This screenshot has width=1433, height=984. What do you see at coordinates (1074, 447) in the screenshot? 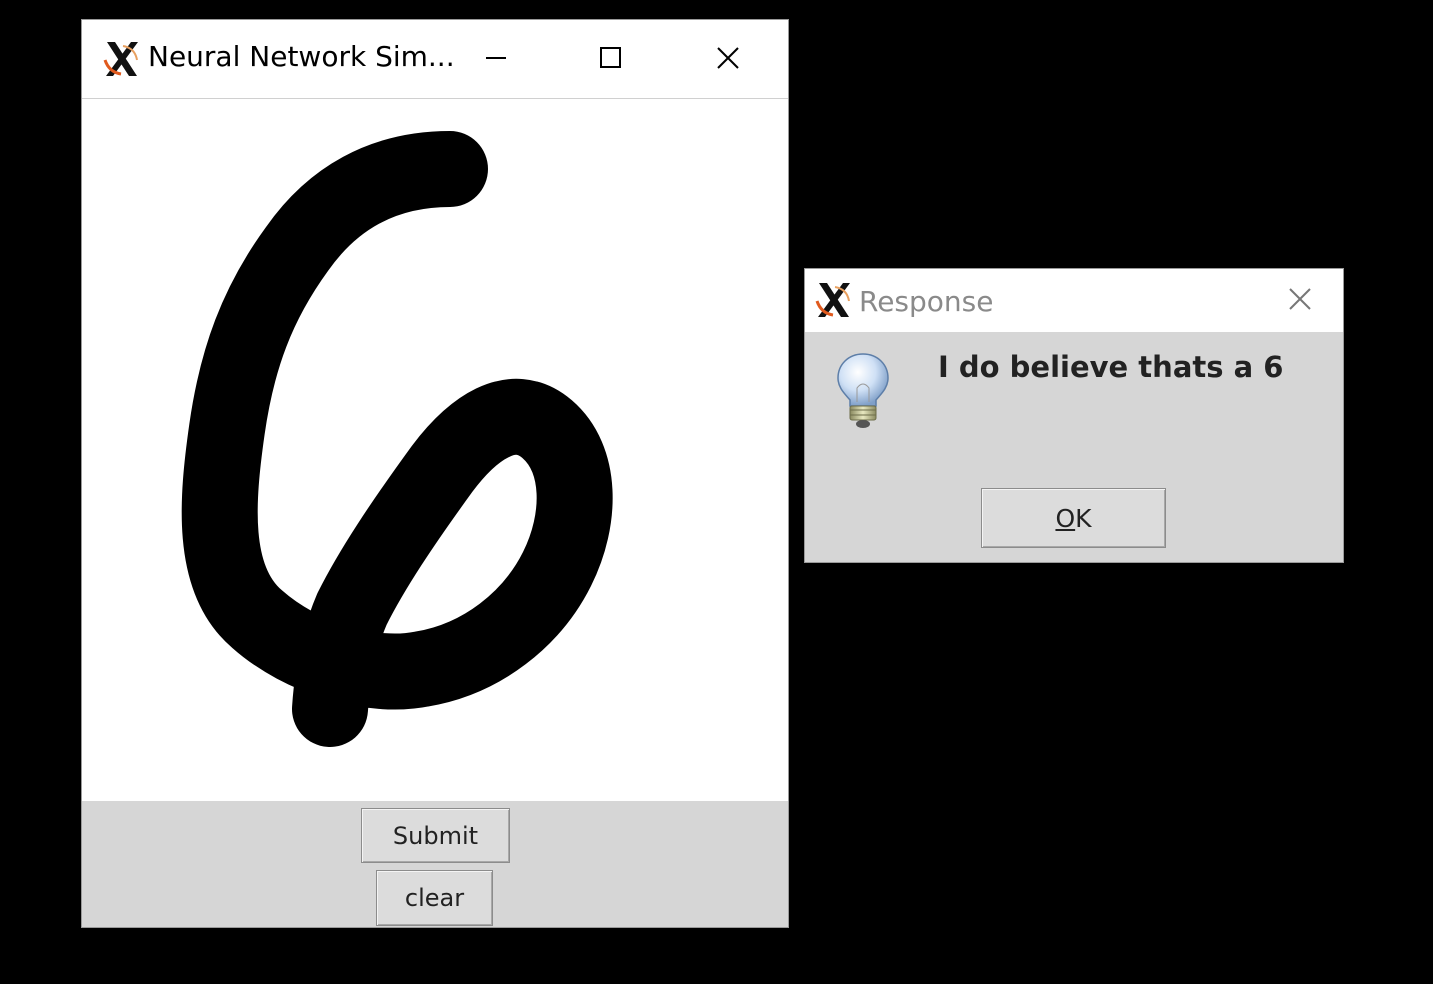
I see `dialog-body: I do believe thats a 6 OK` at bounding box center [1074, 447].